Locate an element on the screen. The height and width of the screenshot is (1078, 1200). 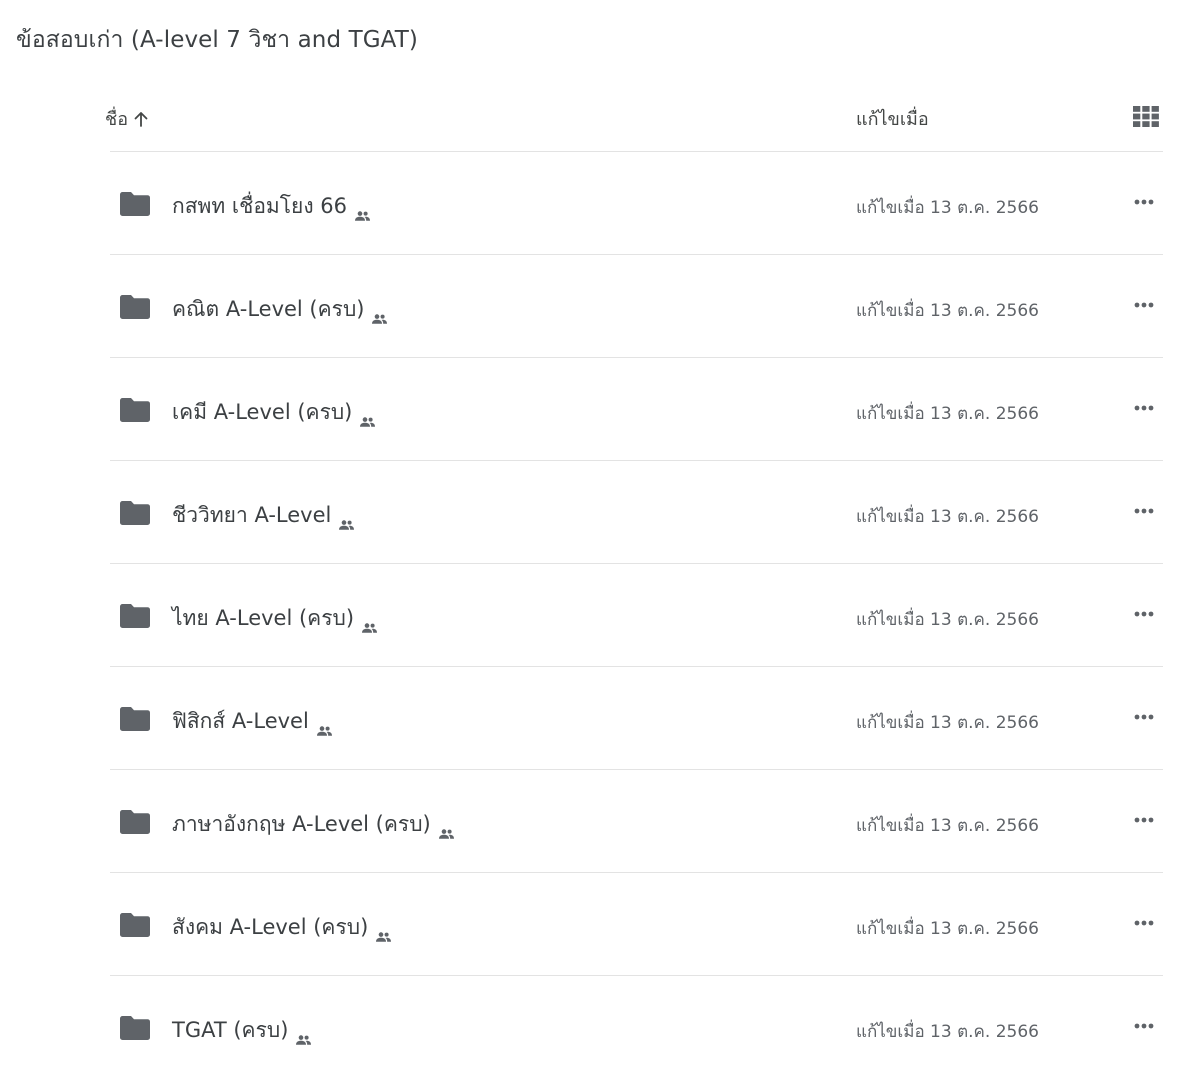
folder-row: TGAT (ครบ) แก้ไขเมื่อ 13 ต.ค. 2566 is located at coordinates (636, 1026).